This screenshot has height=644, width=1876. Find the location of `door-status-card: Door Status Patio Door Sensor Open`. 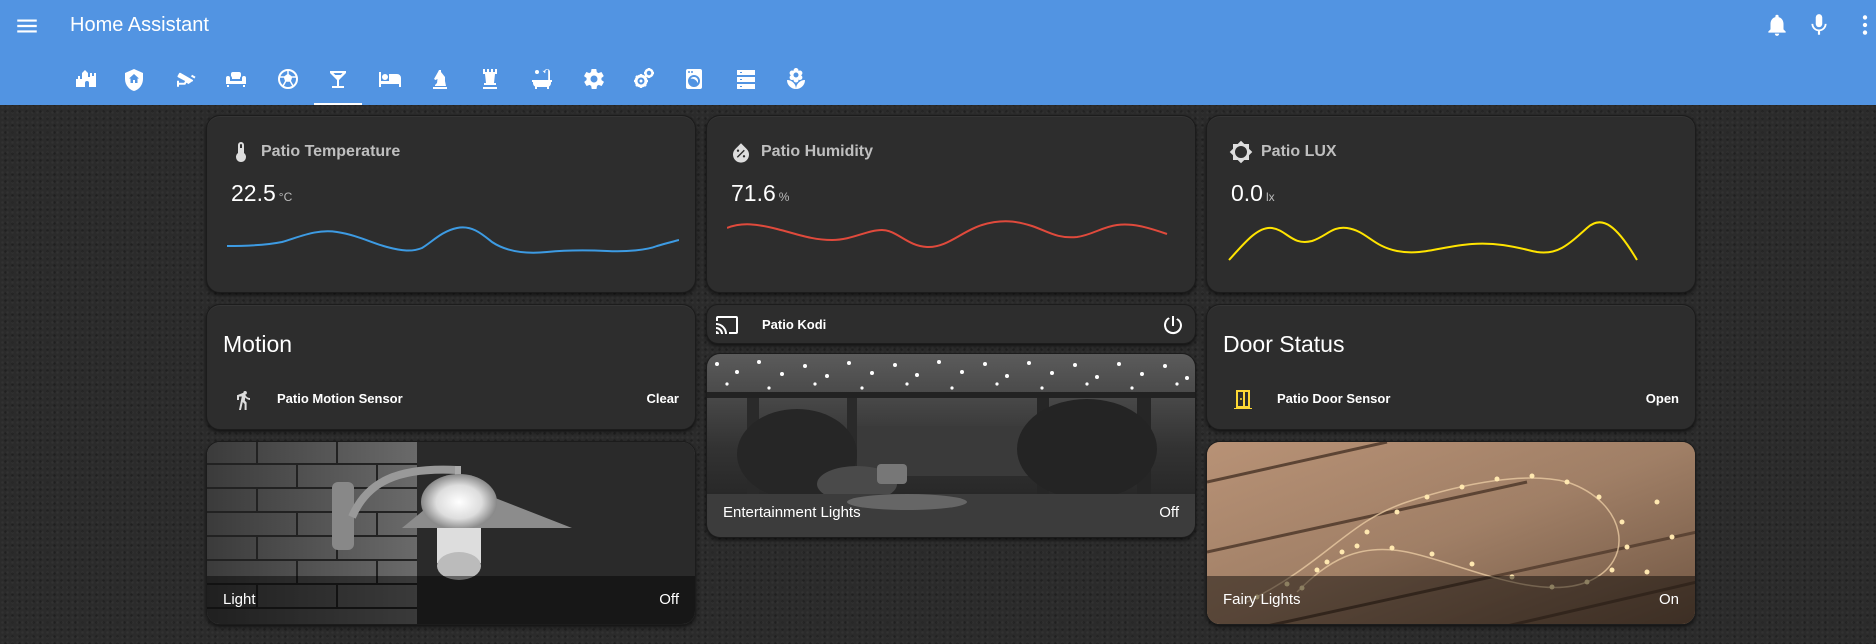

door-status-card: Door Status Patio Door Sensor Open is located at coordinates (1451, 367).